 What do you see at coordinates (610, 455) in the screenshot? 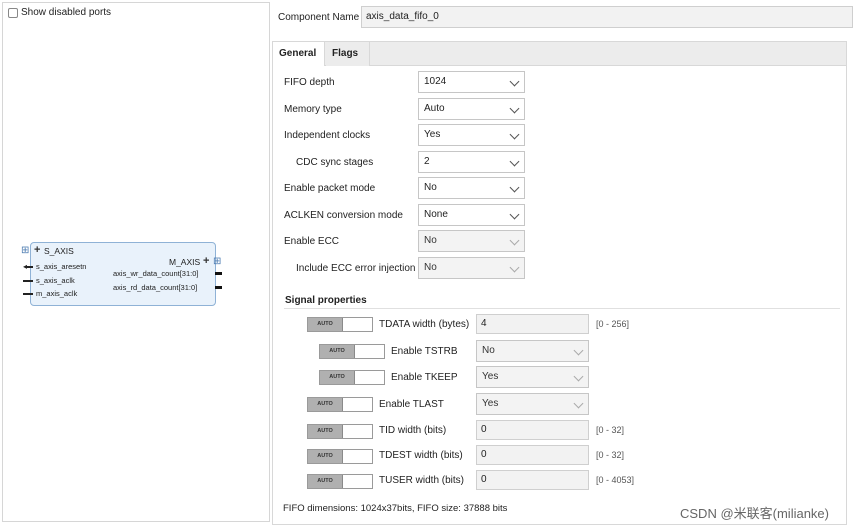
I see `tdest-width-range: [0 - 32]` at bounding box center [610, 455].